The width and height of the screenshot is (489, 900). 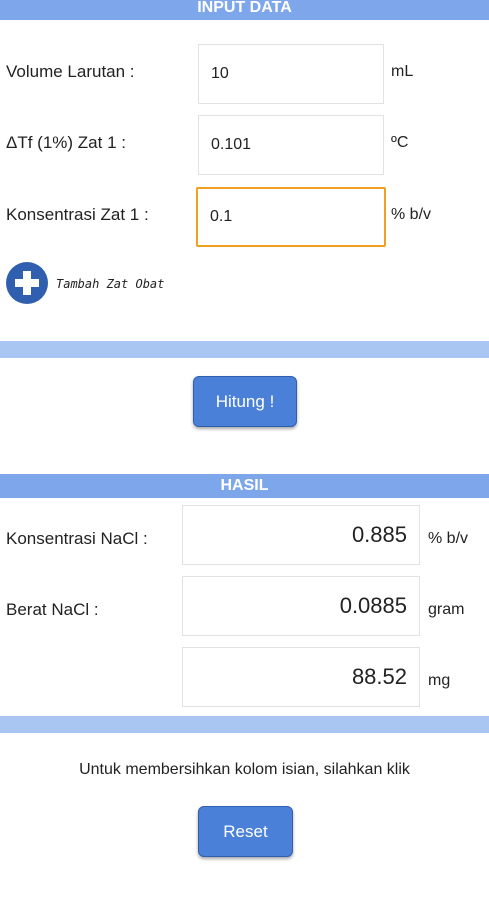 I want to click on result-header: HASIL, so click(x=244, y=486).